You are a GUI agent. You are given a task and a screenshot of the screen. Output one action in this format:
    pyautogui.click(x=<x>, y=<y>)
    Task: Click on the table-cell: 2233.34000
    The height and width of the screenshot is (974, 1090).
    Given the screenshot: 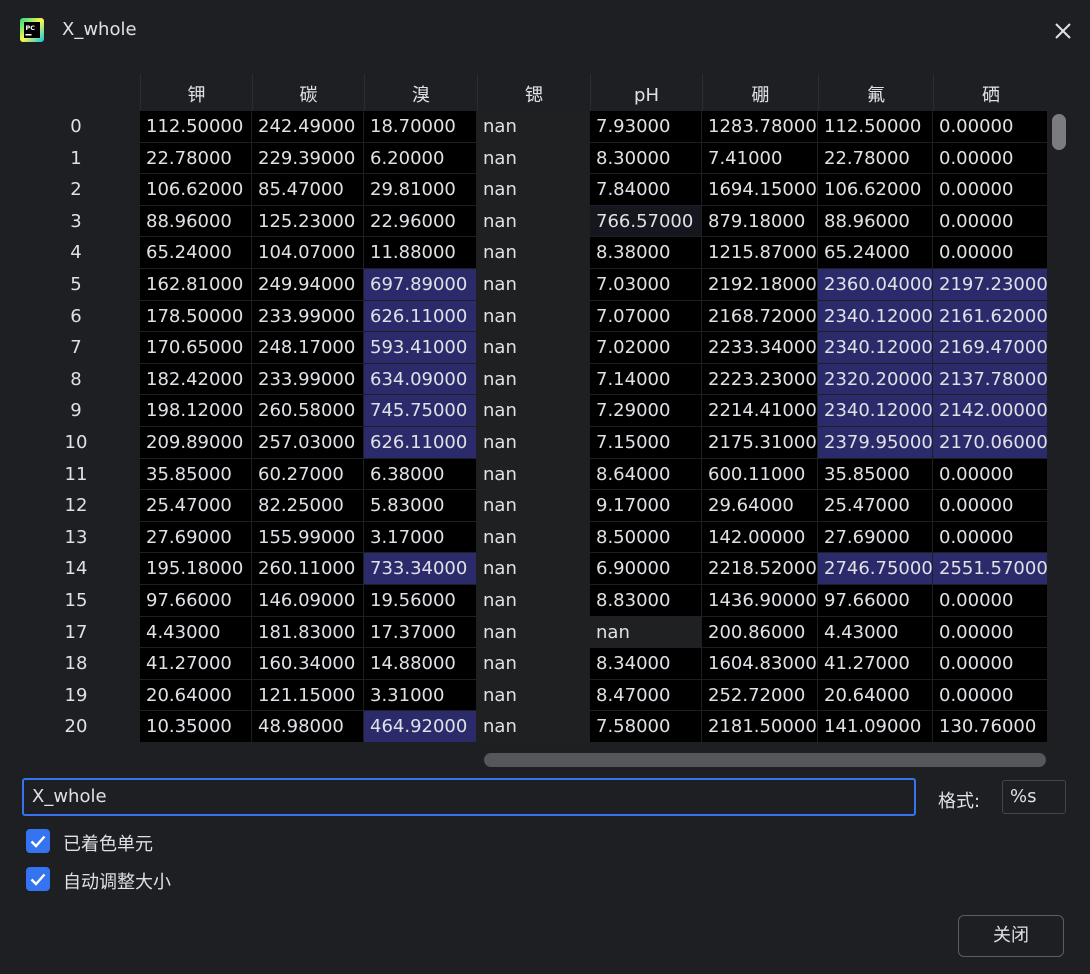 What is the action you would take?
    pyautogui.click(x=760, y=348)
    